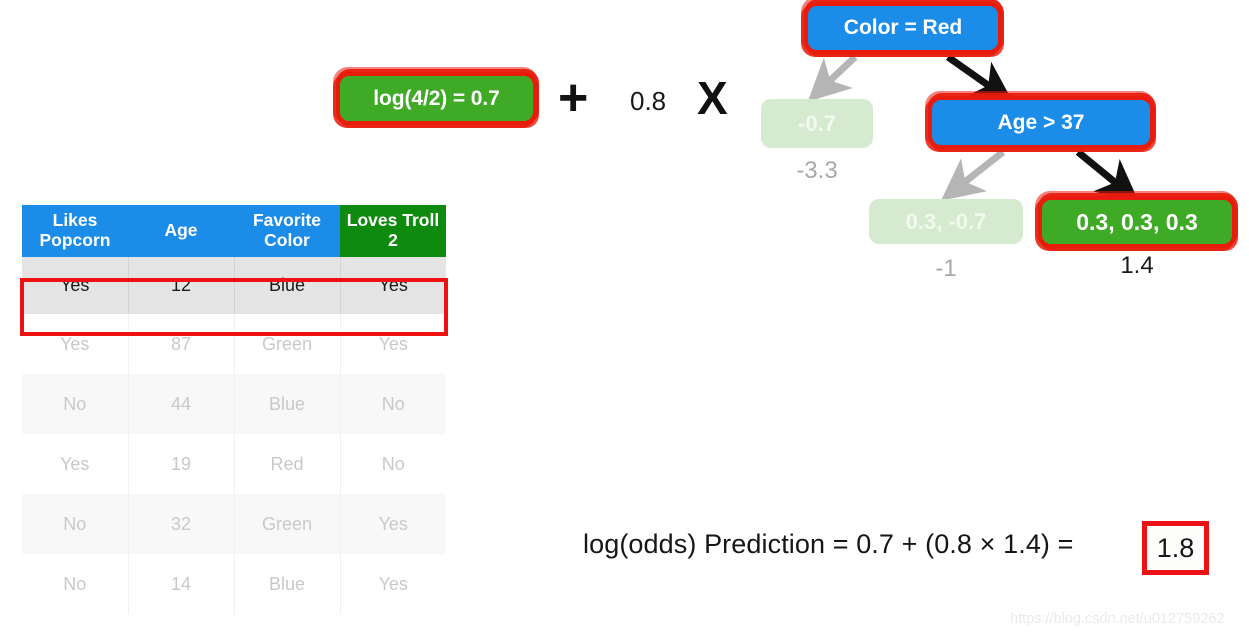  Describe the element at coordinates (287, 231) in the screenshot. I see `column-header-favorite-color: Favorite Color` at that location.